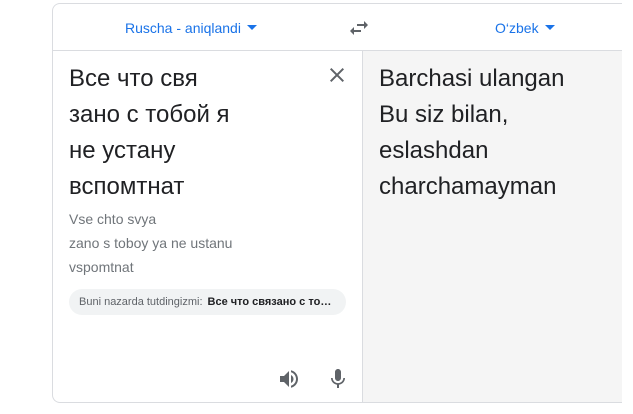 The height and width of the screenshot is (414, 633). Describe the element at coordinates (141, 302) in the screenshot. I see `suggestion-label: Buni nazarda tutdingizmi:` at that location.